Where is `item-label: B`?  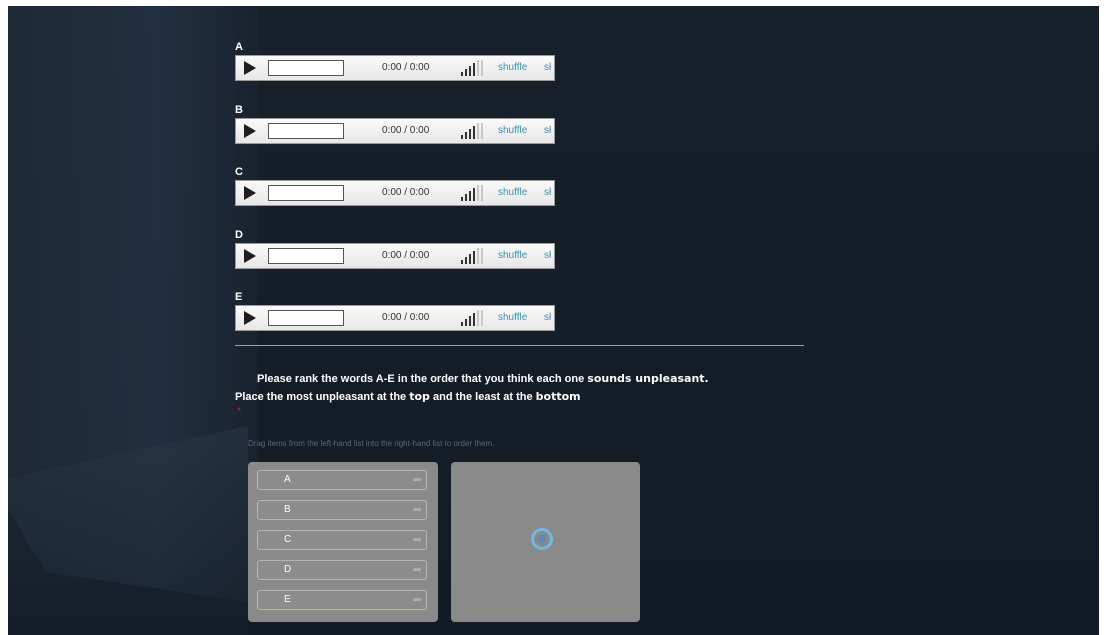 item-label: B is located at coordinates (287, 509).